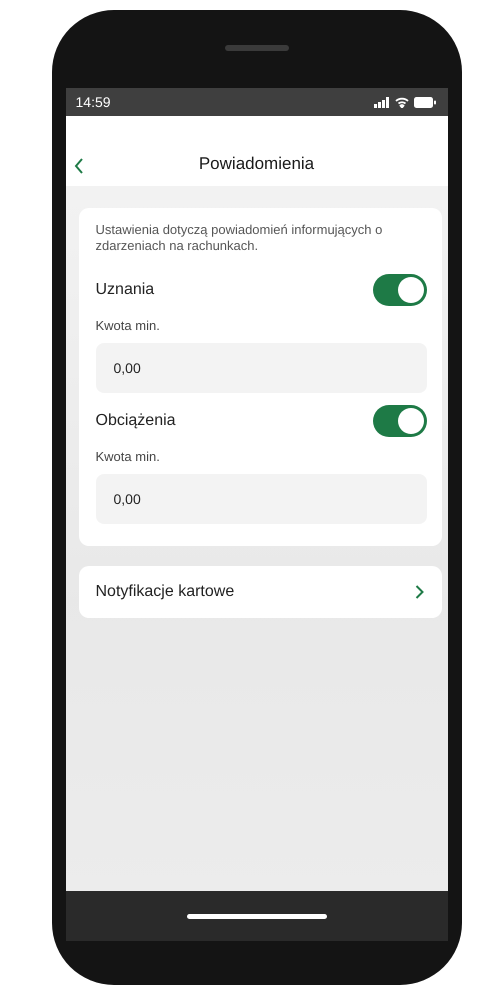  Describe the element at coordinates (136, 421) in the screenshot. I see `setting-label: Obciążenia` at that location.